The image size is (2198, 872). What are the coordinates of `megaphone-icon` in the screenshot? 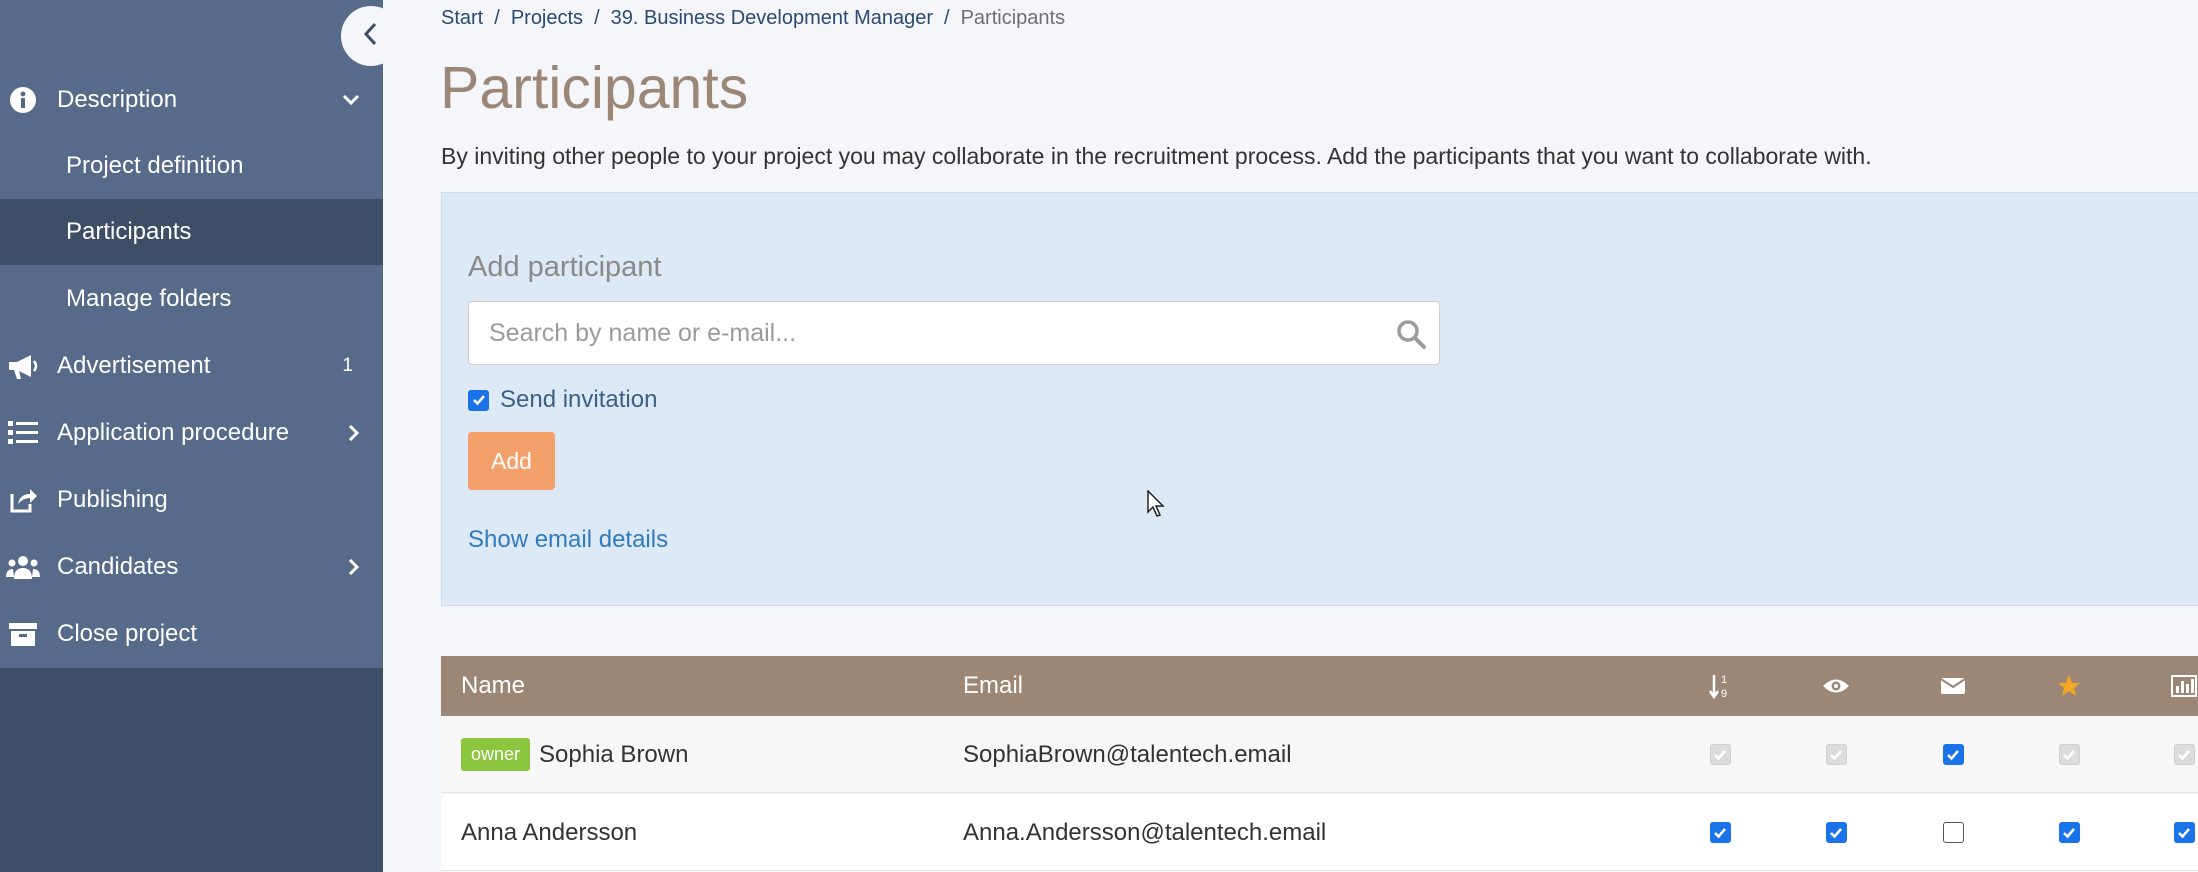 It's located at (23, 366).